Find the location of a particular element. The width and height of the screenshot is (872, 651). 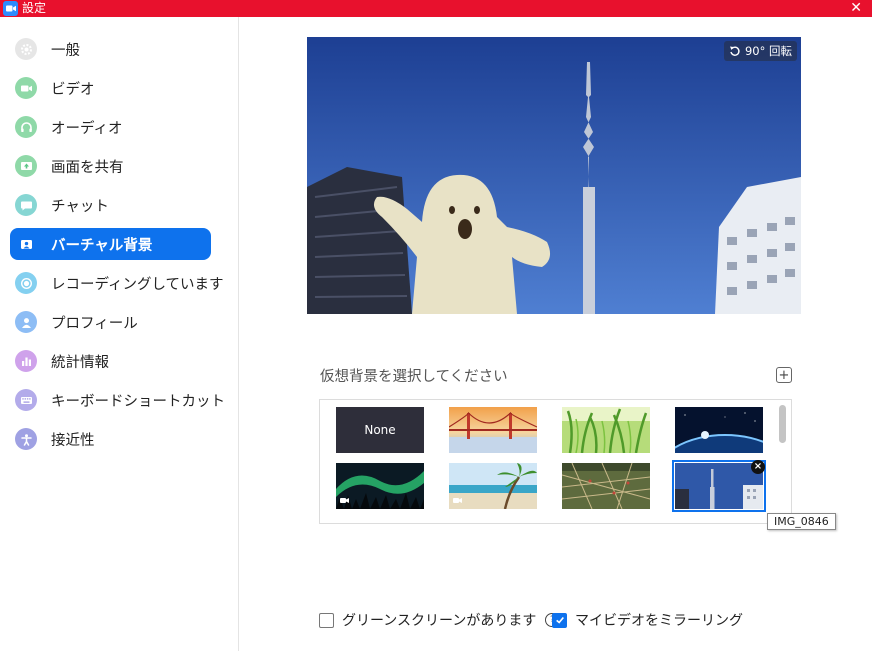

sidebar-item-label: チャット is located at coordinates (80, 206).